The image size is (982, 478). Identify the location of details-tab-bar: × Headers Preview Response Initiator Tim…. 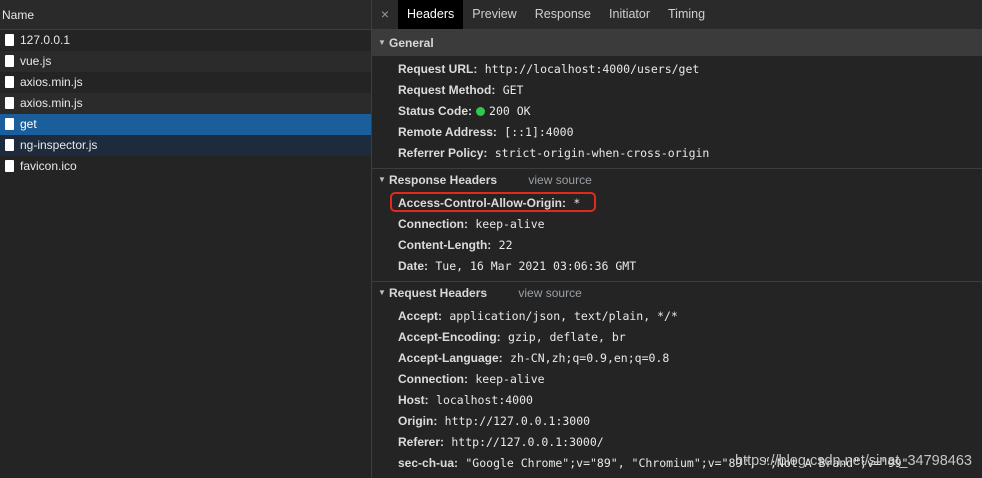
(677, 15).